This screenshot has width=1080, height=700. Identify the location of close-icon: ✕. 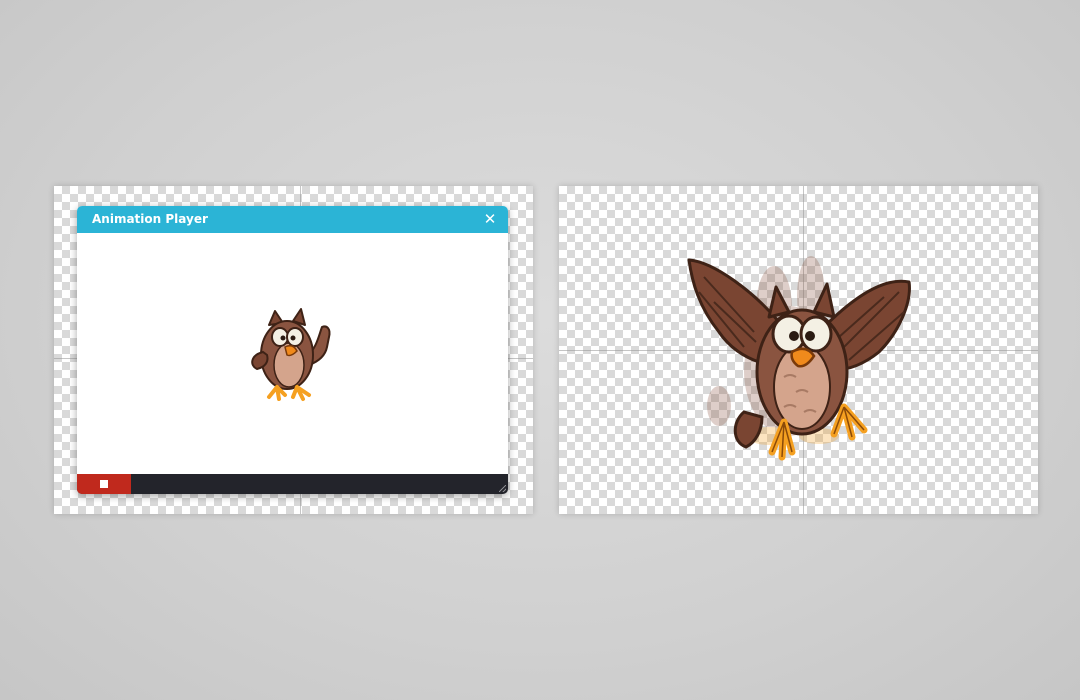
(490, 219).